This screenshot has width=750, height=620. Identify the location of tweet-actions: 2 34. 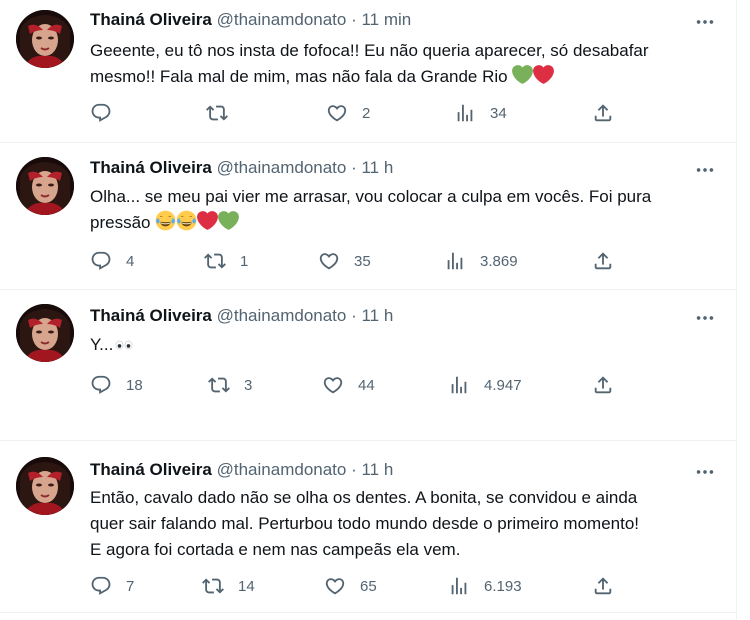
(356, 113).